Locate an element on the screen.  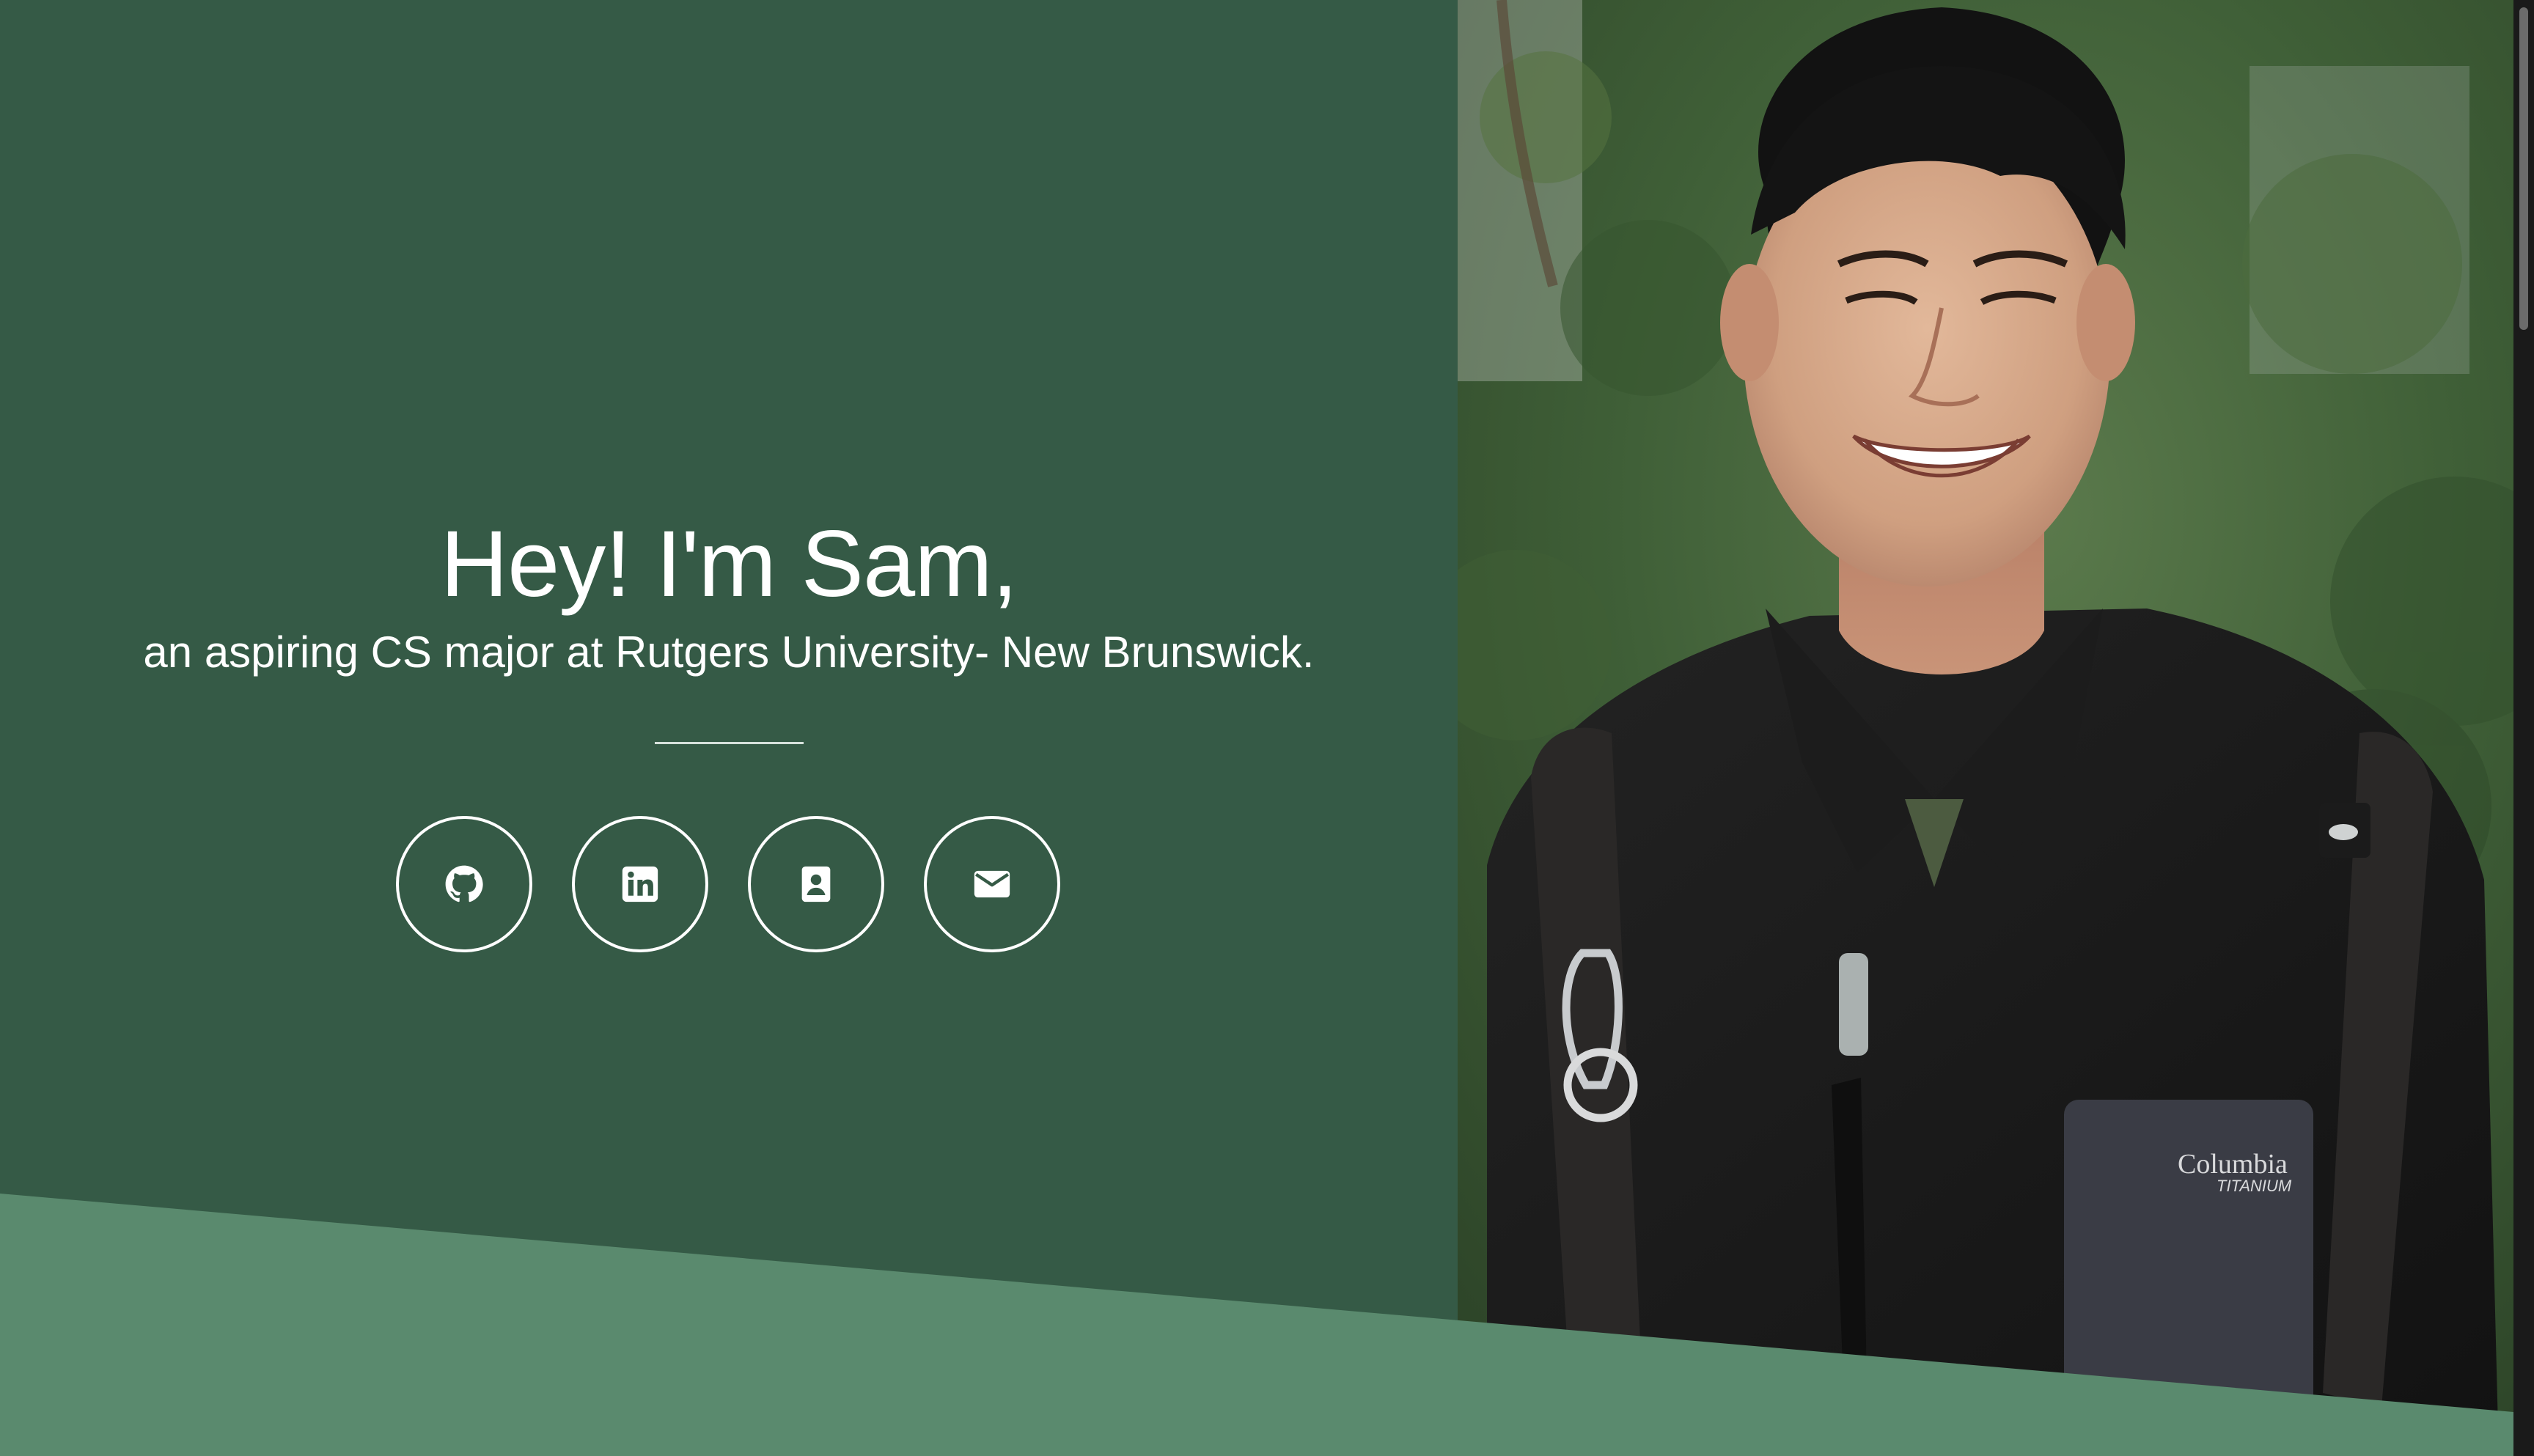
github-icon is located at coordinates (464, 883).